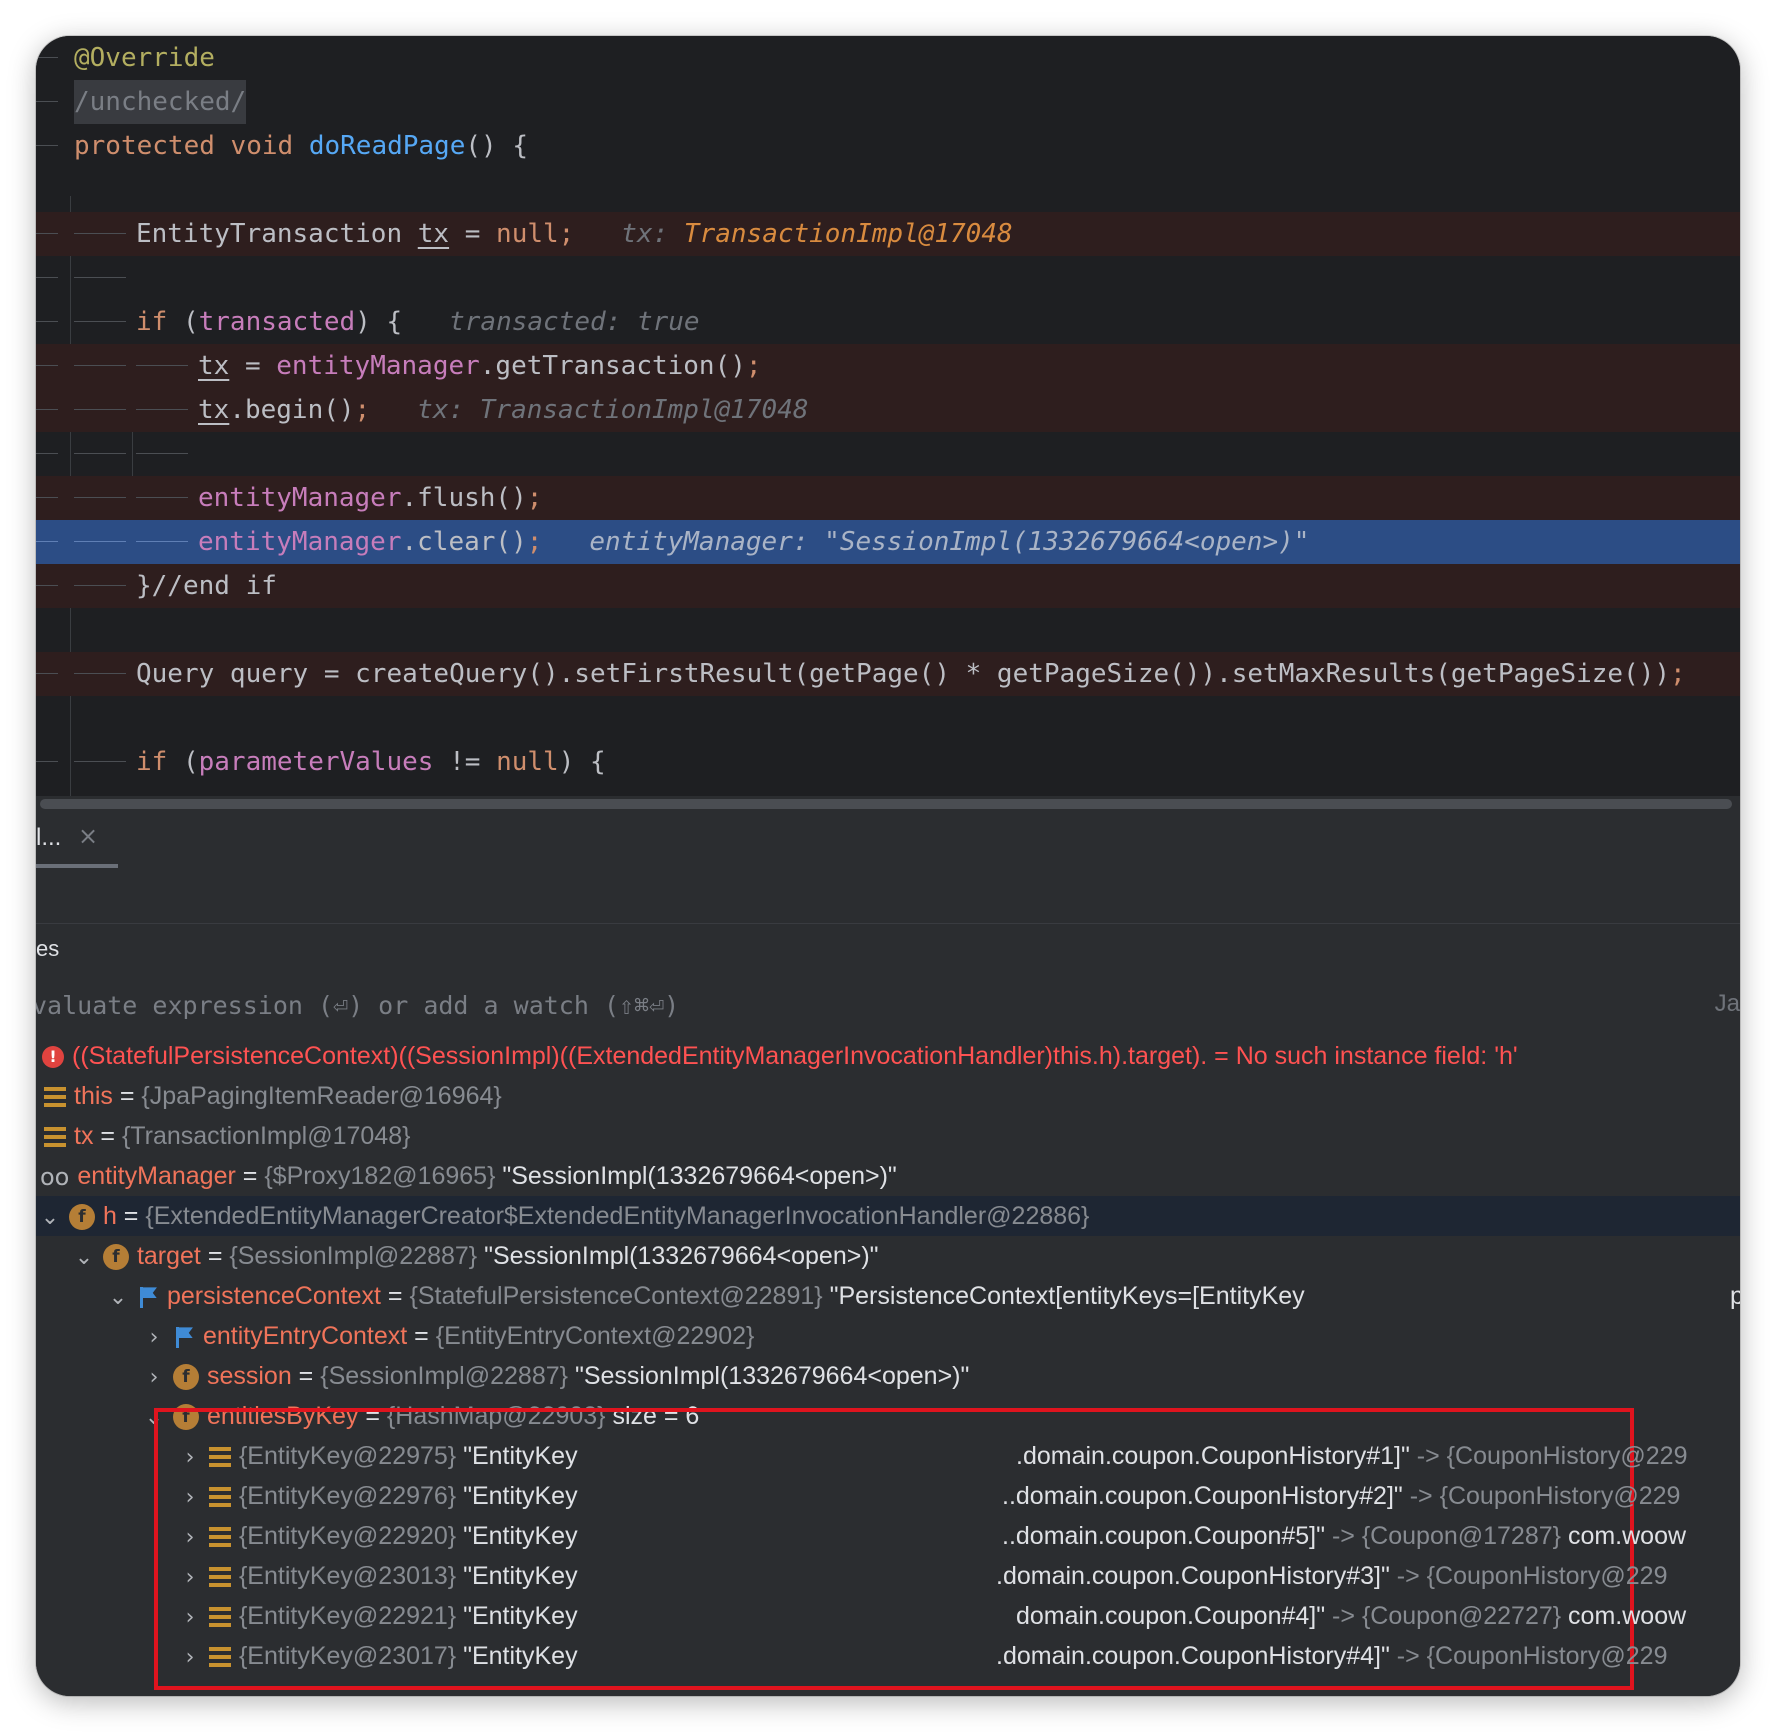 The height and width of the screenshot is (1732, 1776). What do you see at coordinates (888, 498) in the screenshot?
I see `code-line-breakpoint: entityManager.flush();` at bounding box center [888, 498].